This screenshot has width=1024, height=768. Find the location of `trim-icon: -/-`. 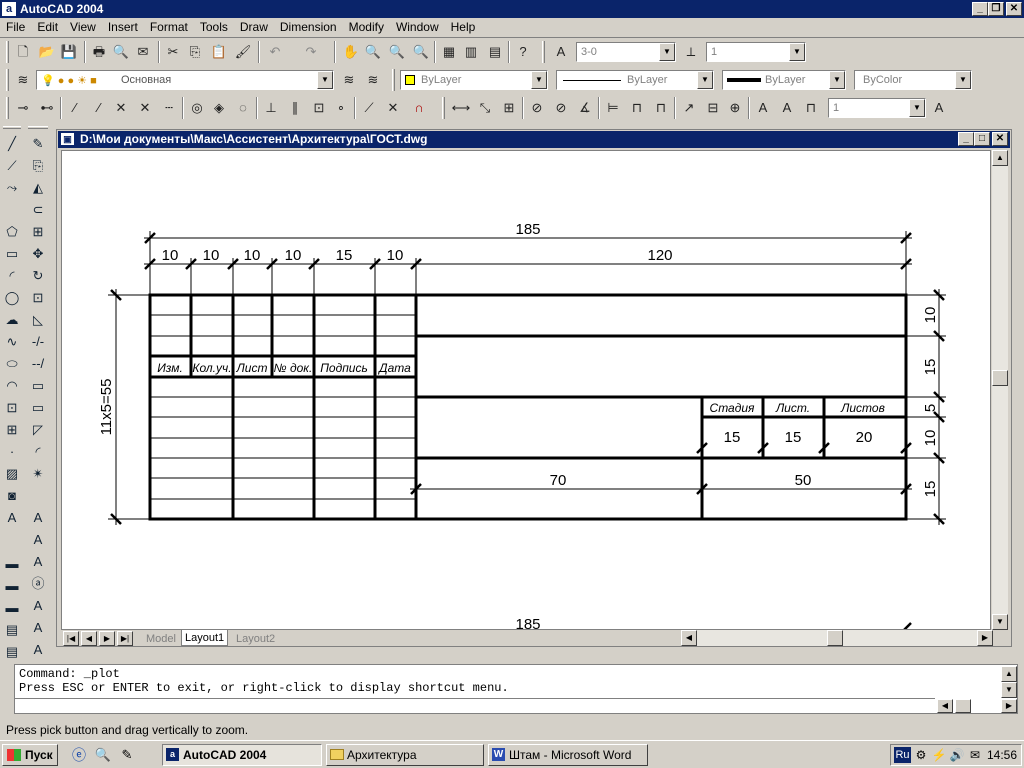

trim-icon: -/- is located at coordinates (38, 341).